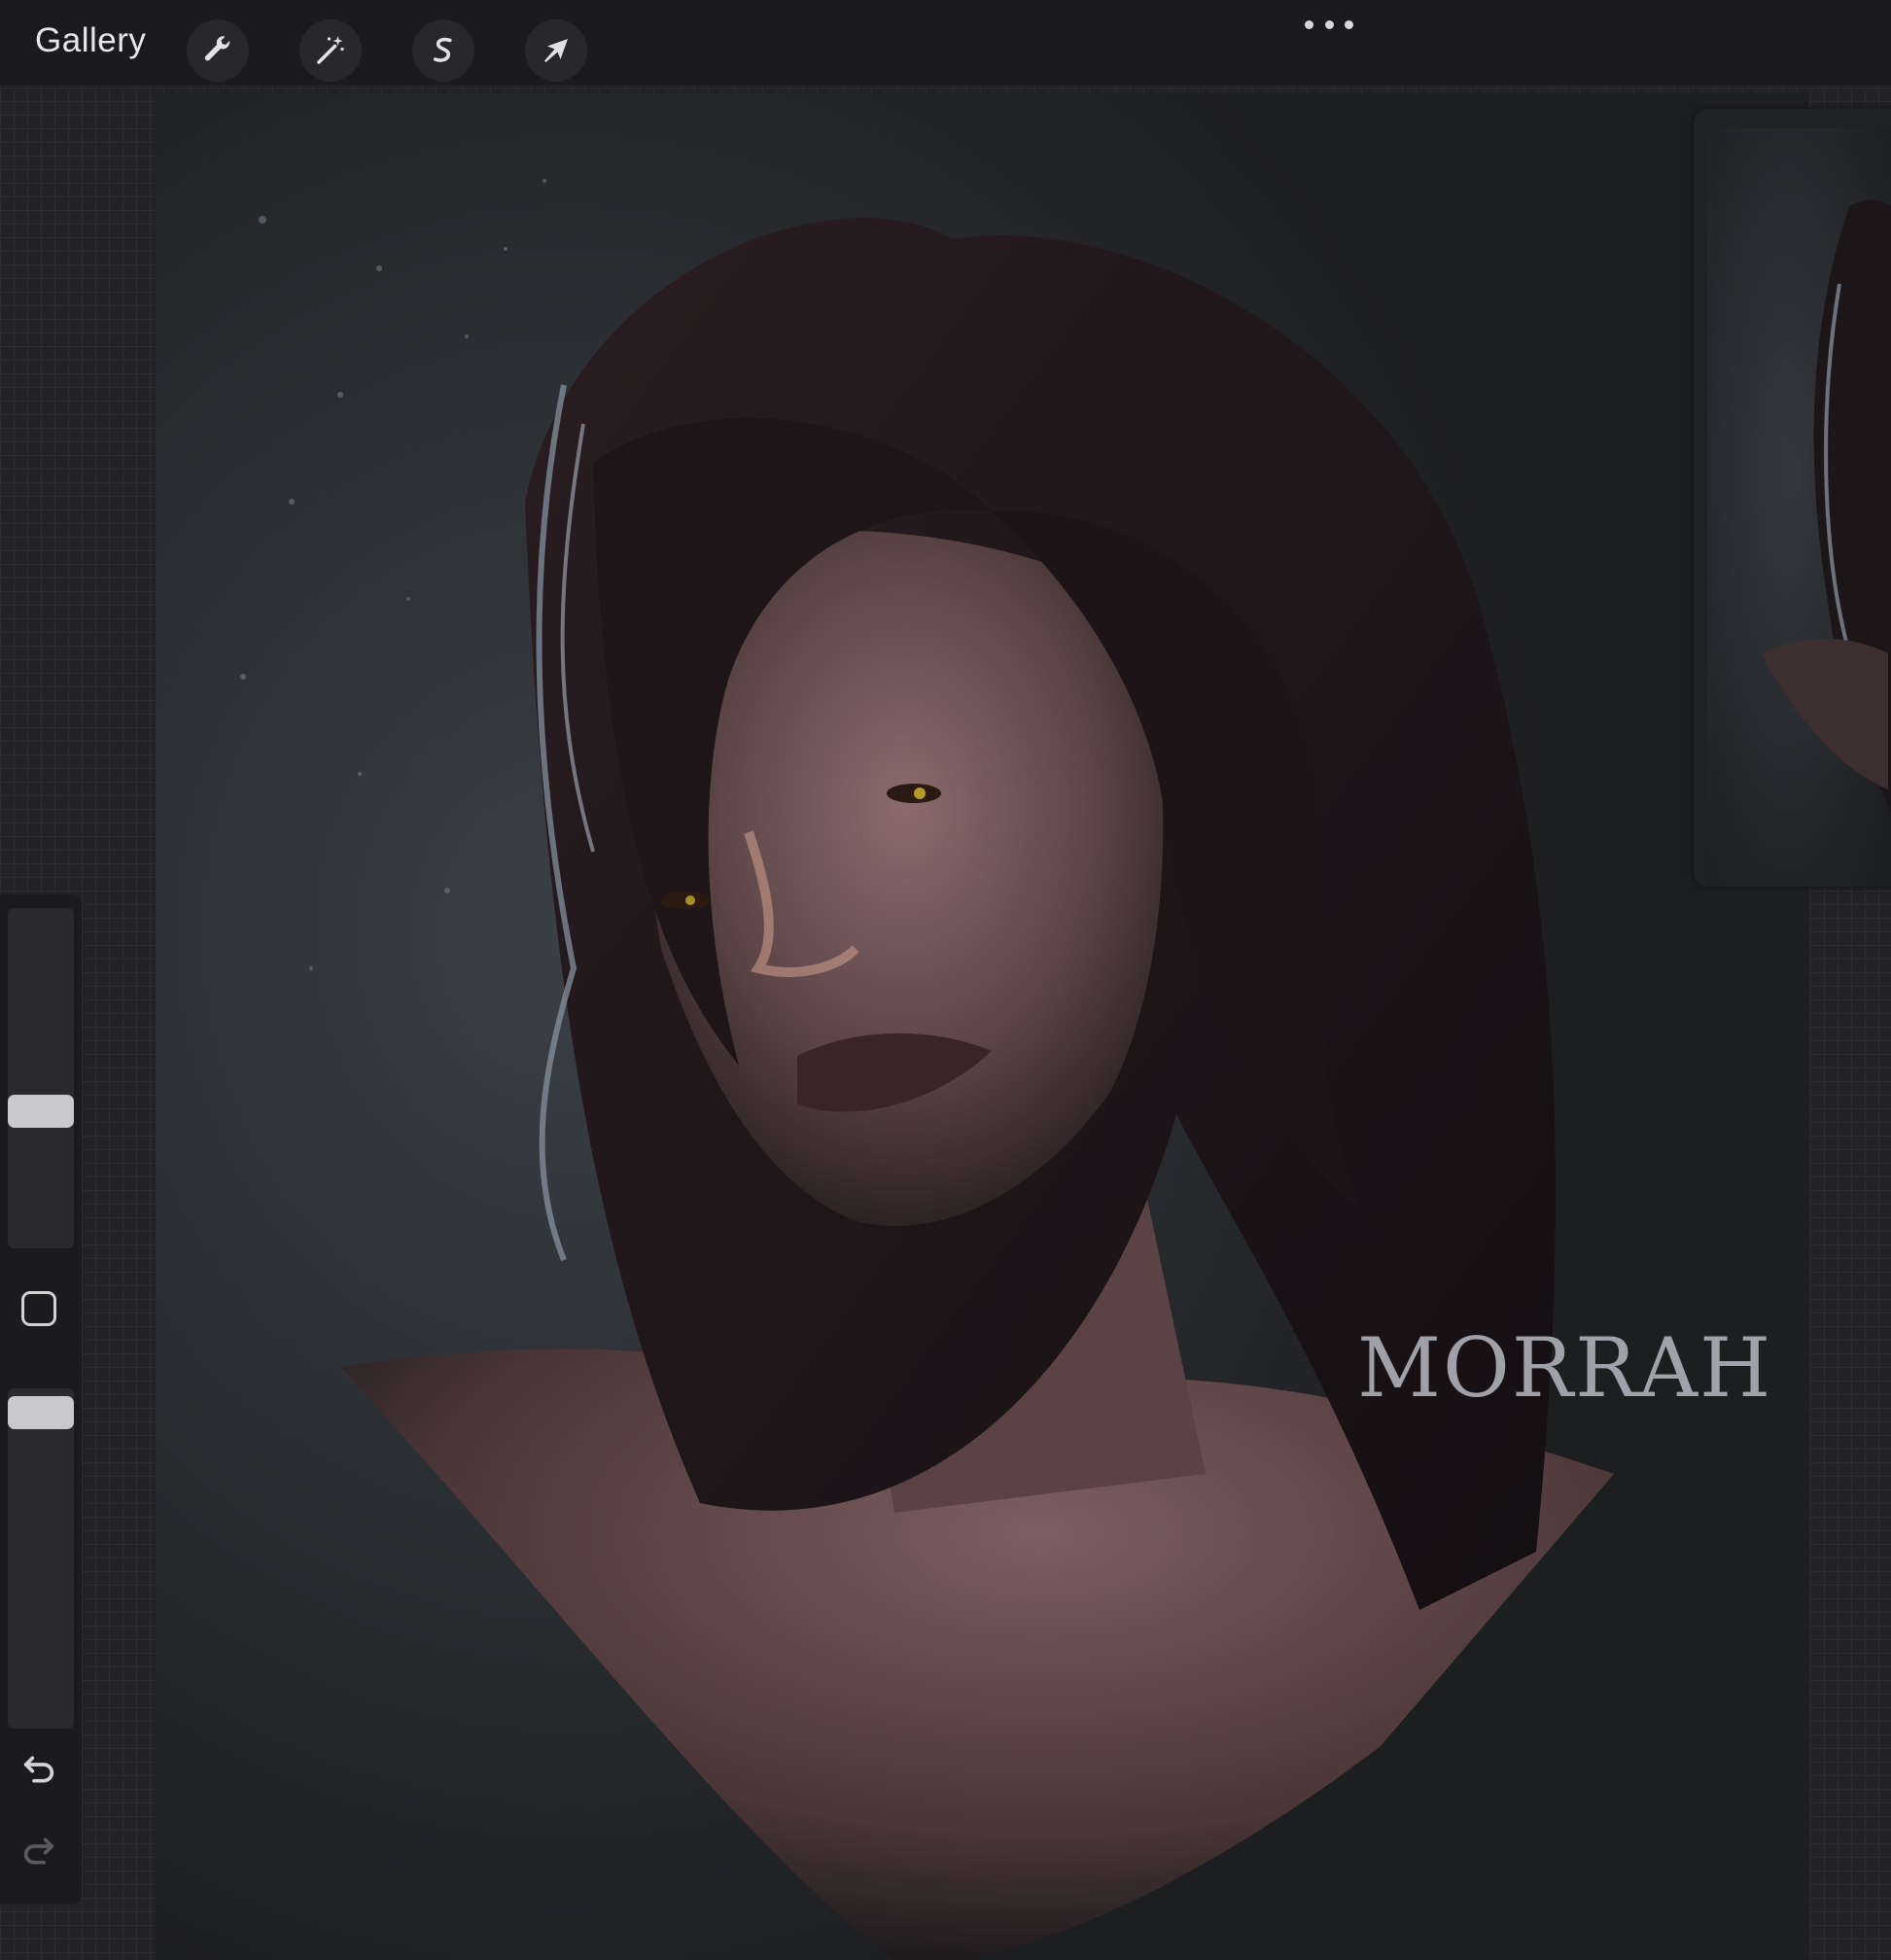 The image size is (1891, 1960). What do you see at coordinates (1309, 24) in the screenshot?
I see `ellipsis-icon` at bounding box center [1309, 24].